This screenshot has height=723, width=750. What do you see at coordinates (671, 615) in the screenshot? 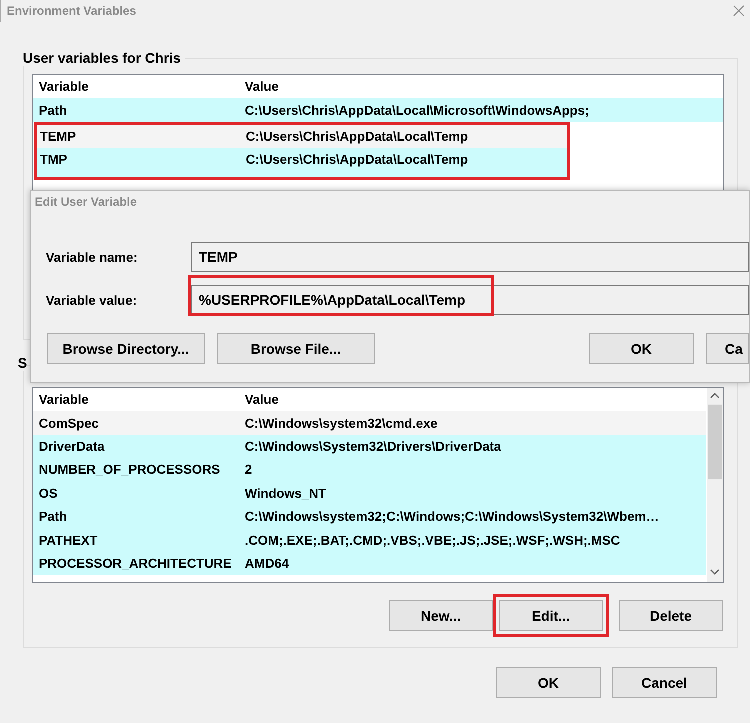
I see `list-button: Delete` at bounding box center [671, 615].